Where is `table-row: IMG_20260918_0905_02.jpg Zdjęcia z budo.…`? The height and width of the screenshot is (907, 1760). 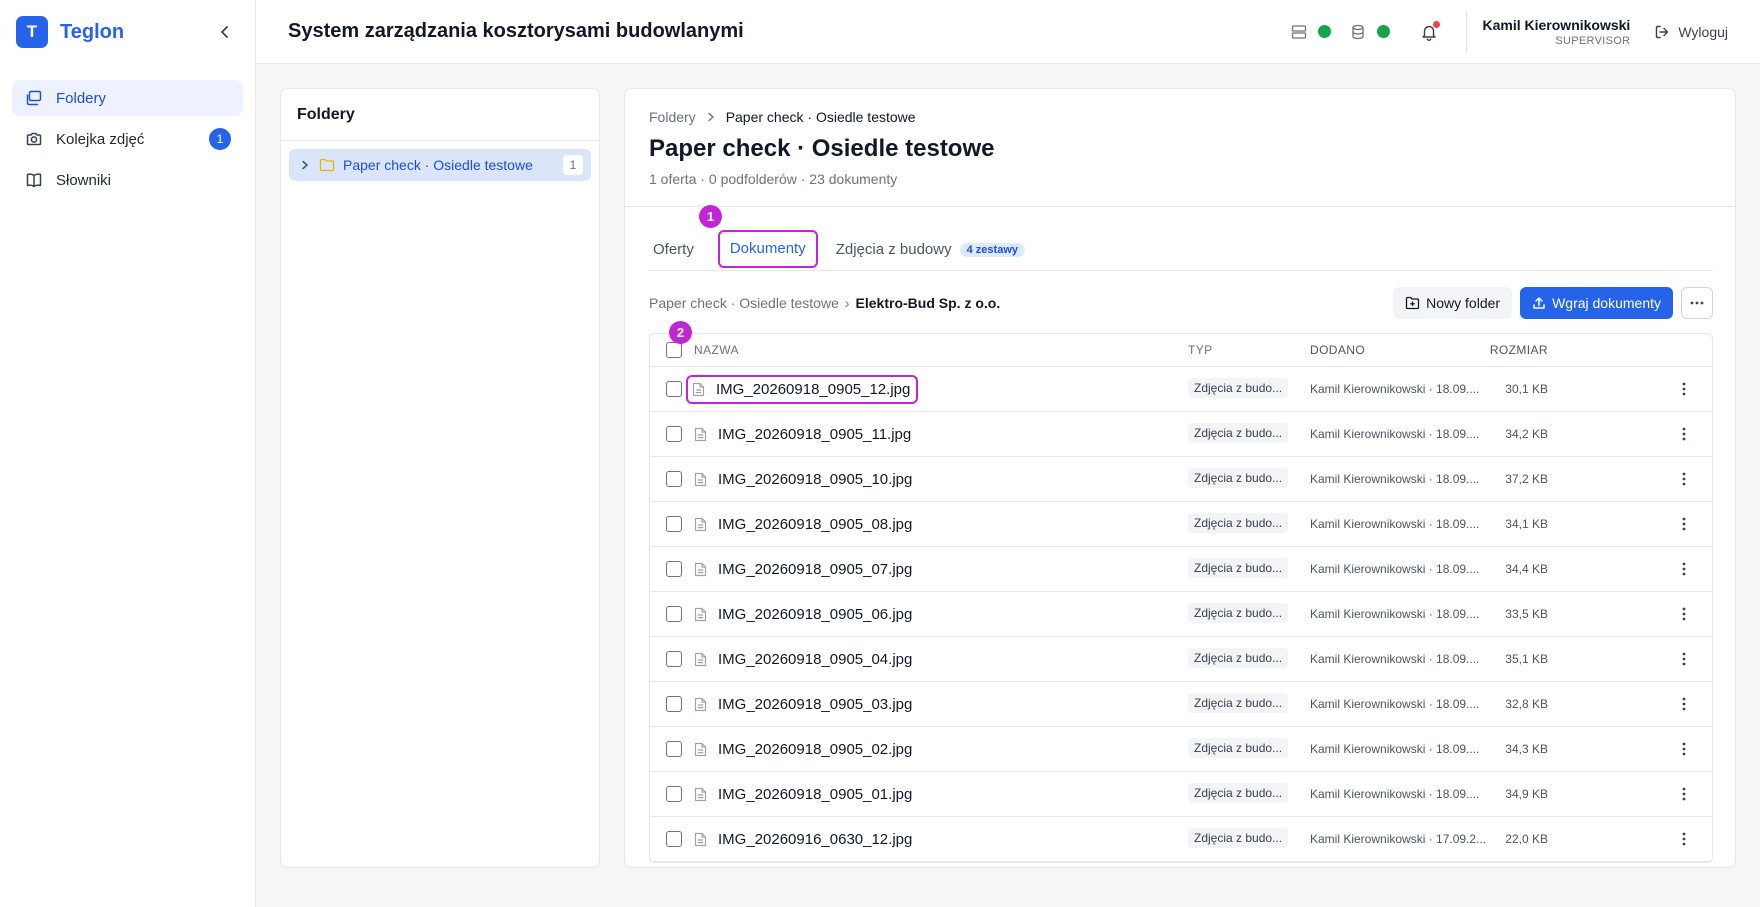 table-row: IMG_20260918_0905_02.jpg Zdjęcia z budo.… is located at coordinates (1181, 749).